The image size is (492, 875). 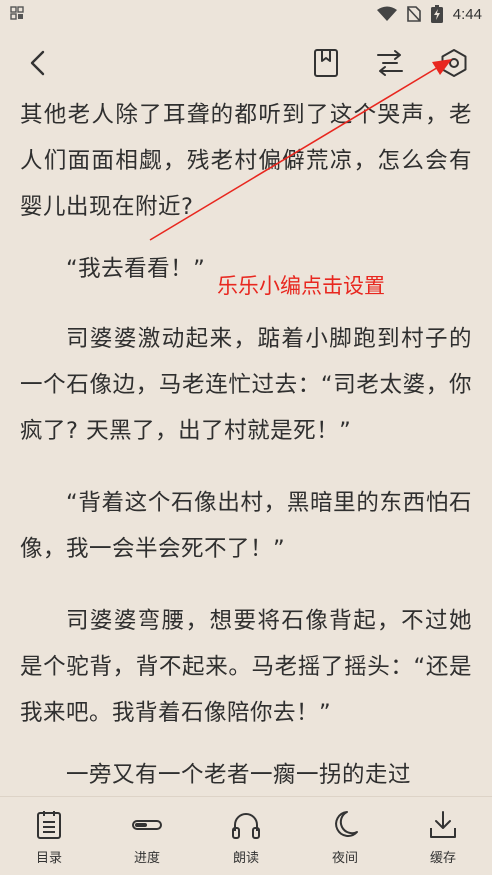 What do you see at coordinates (246, 526) in the screenshot?
I see `reader-paragraph: “背着这个石像出村，黑暗里的东西怕石像，我一会半会死不了！”` at bounding box center [246, 526].